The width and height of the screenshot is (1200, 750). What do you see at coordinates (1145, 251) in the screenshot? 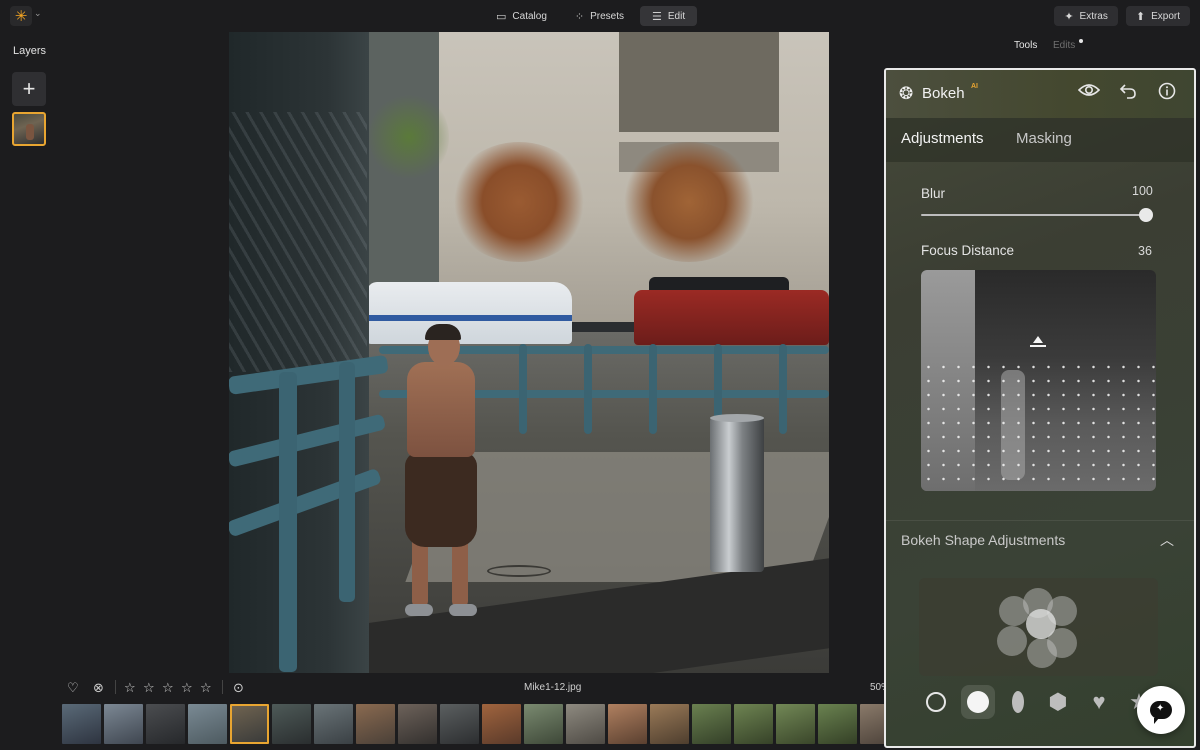
I see `focus-distance-value: 36` at bounding box center [1145, 251].